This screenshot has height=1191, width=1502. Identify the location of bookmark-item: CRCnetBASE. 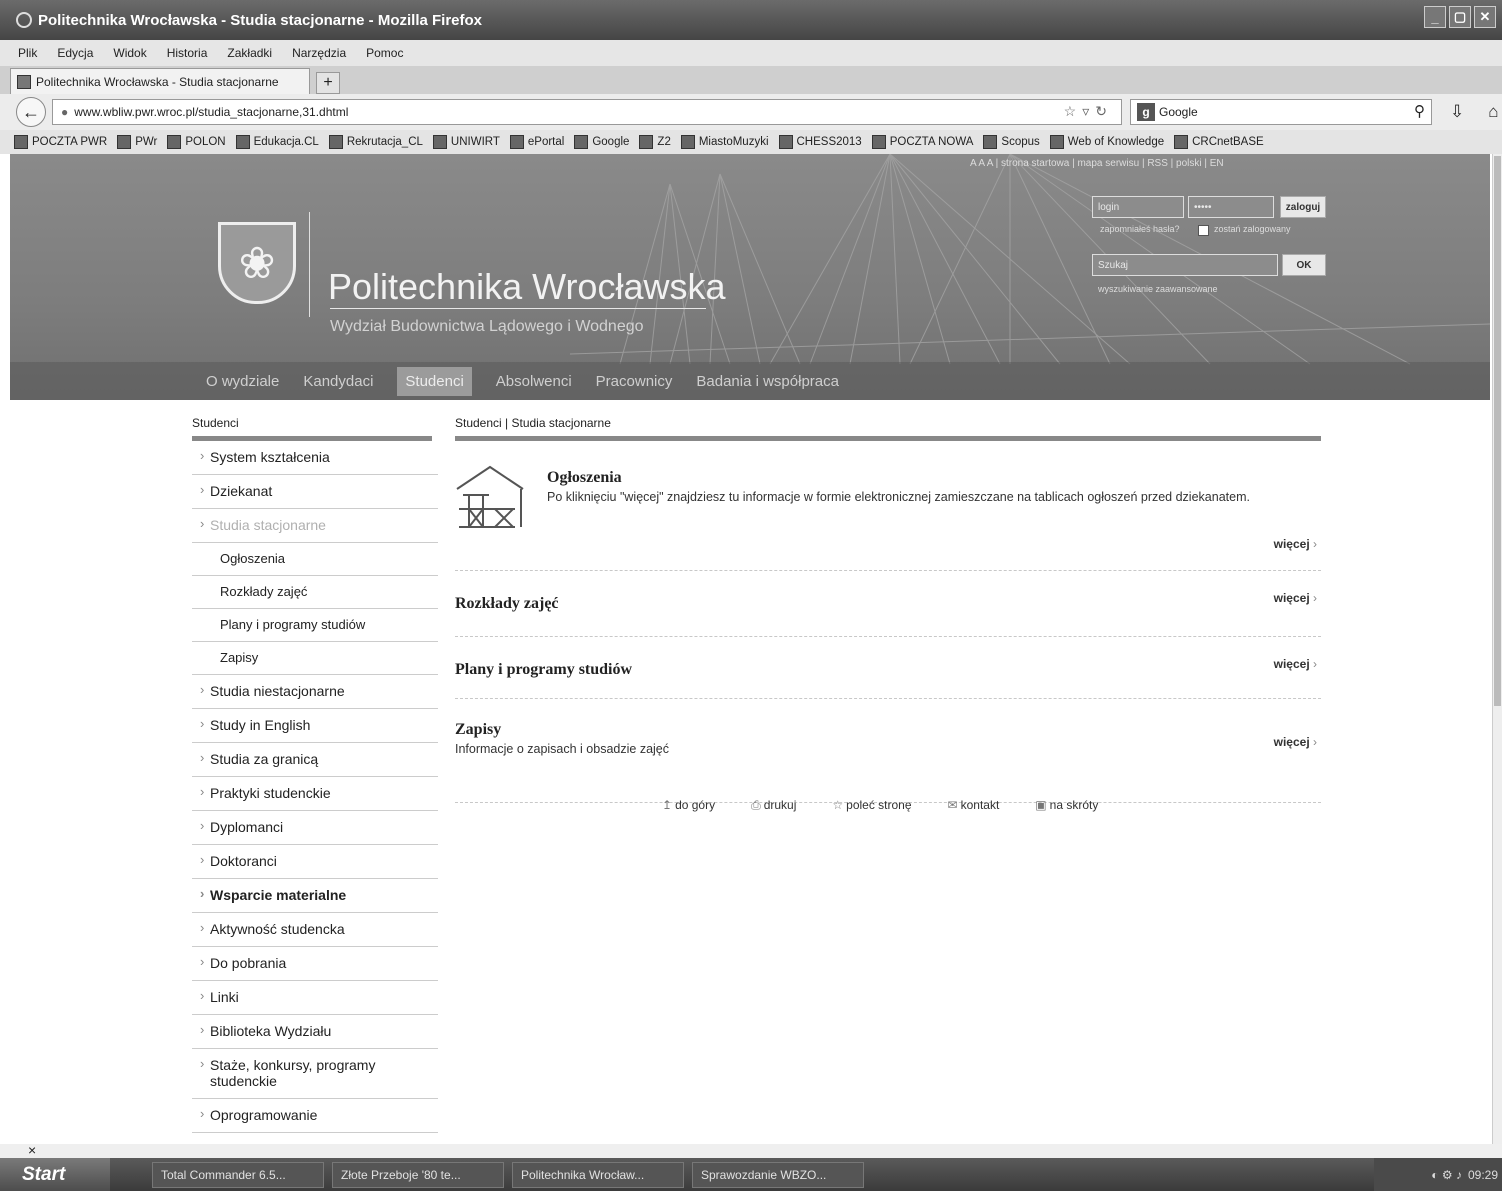
(1219, 142).